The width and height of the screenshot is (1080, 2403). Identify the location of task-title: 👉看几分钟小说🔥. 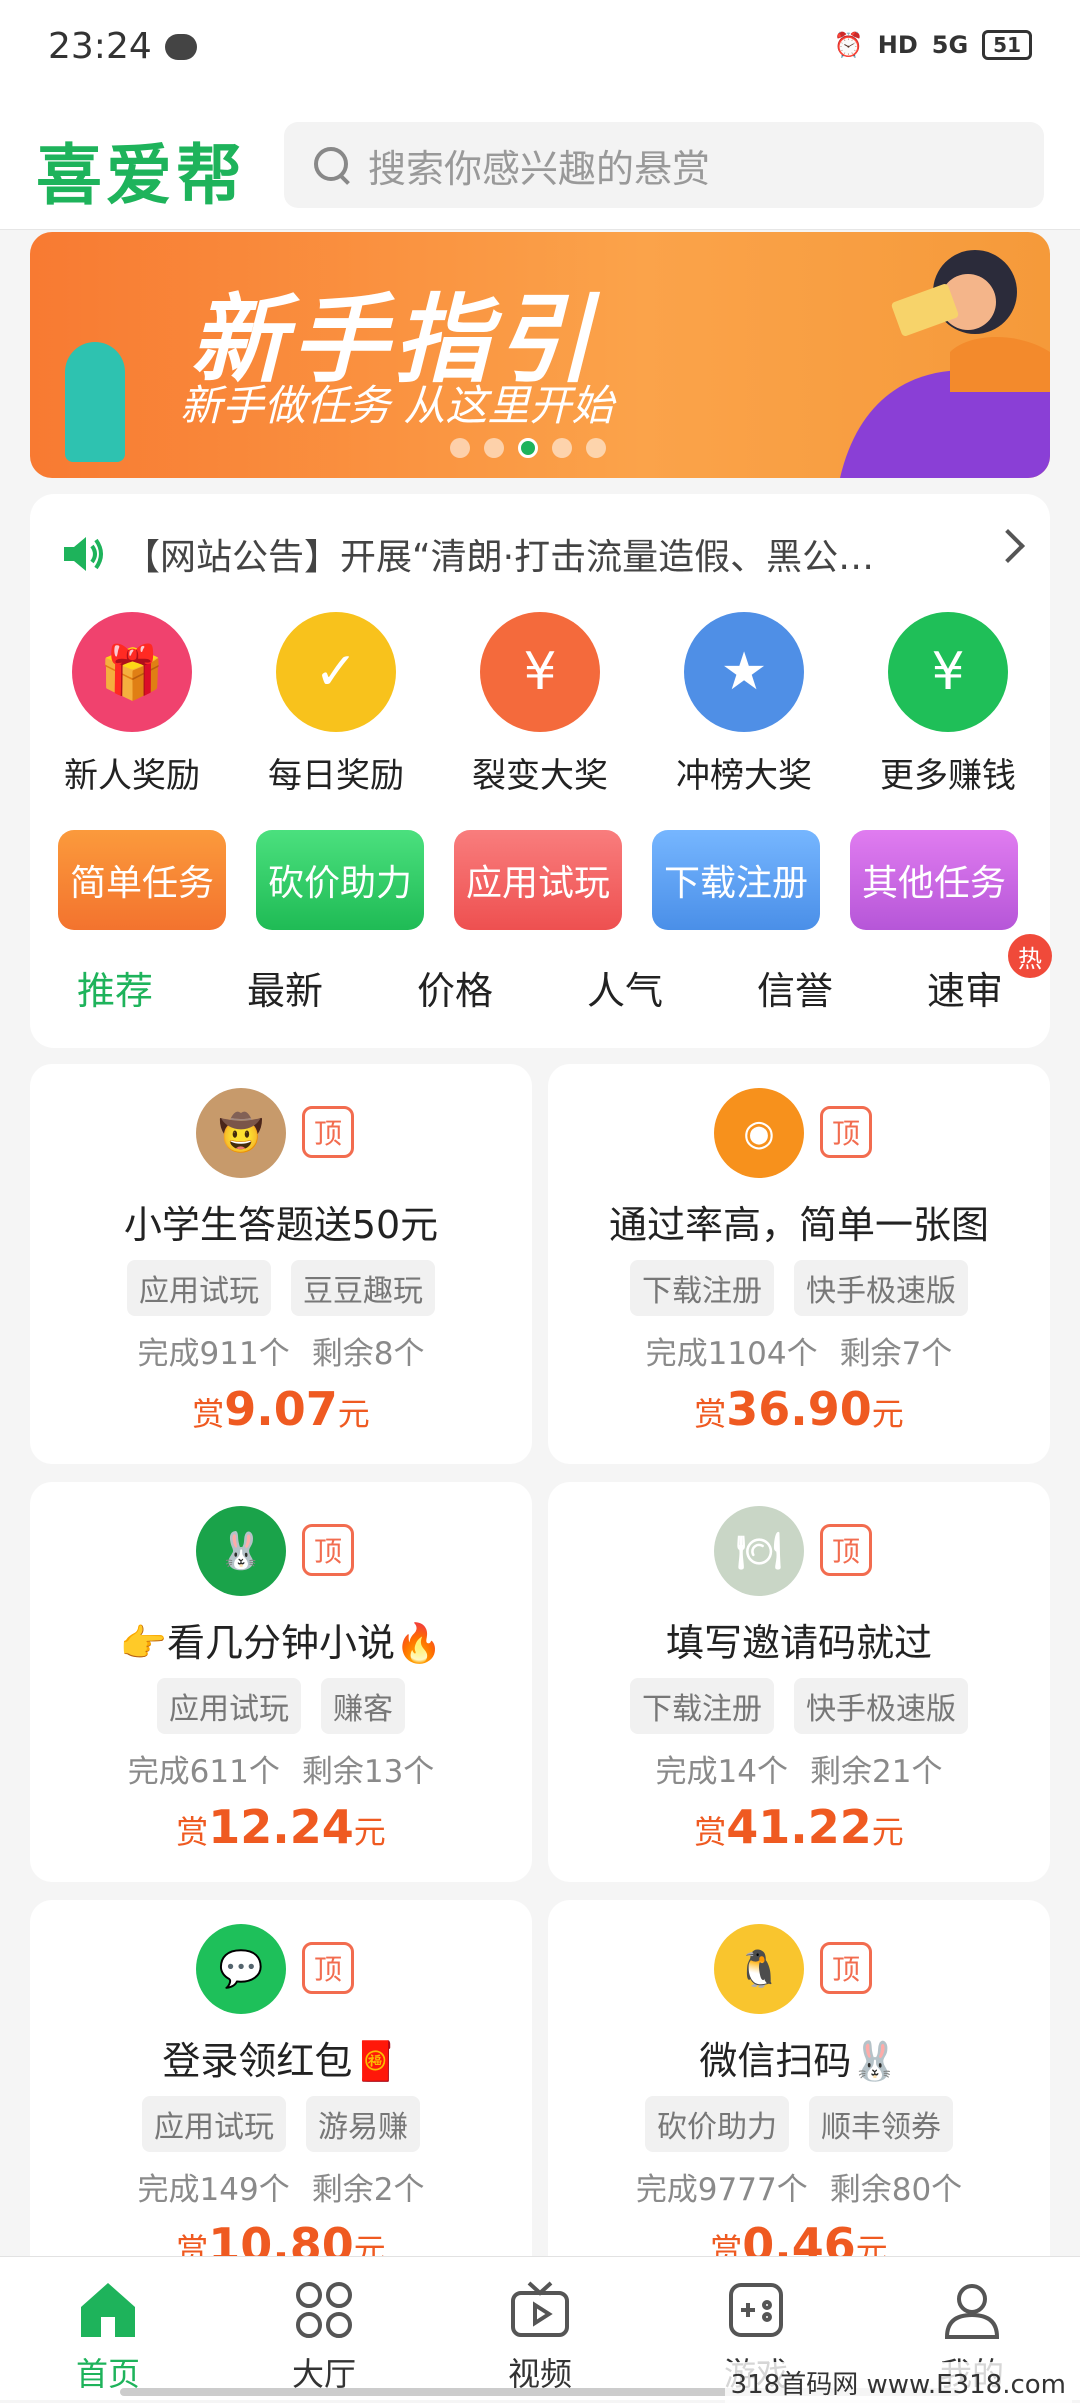
(281, 1643).